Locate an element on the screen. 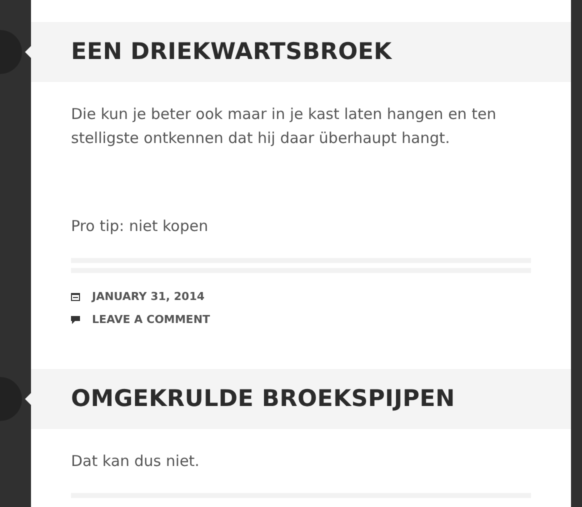  date-link: JANUARY 31, 2014 is located at coordinates (148, 296).